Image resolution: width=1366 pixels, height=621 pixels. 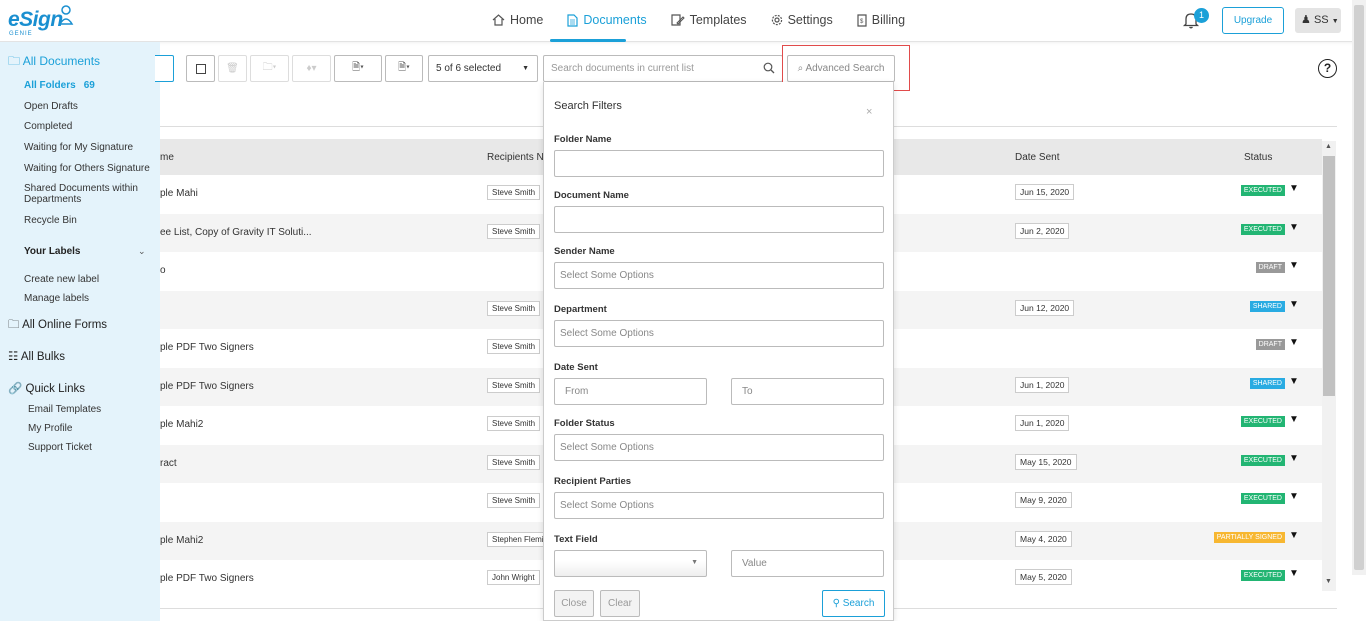 I want to click on nav-templates: Templates, so click(x=709, y=20).